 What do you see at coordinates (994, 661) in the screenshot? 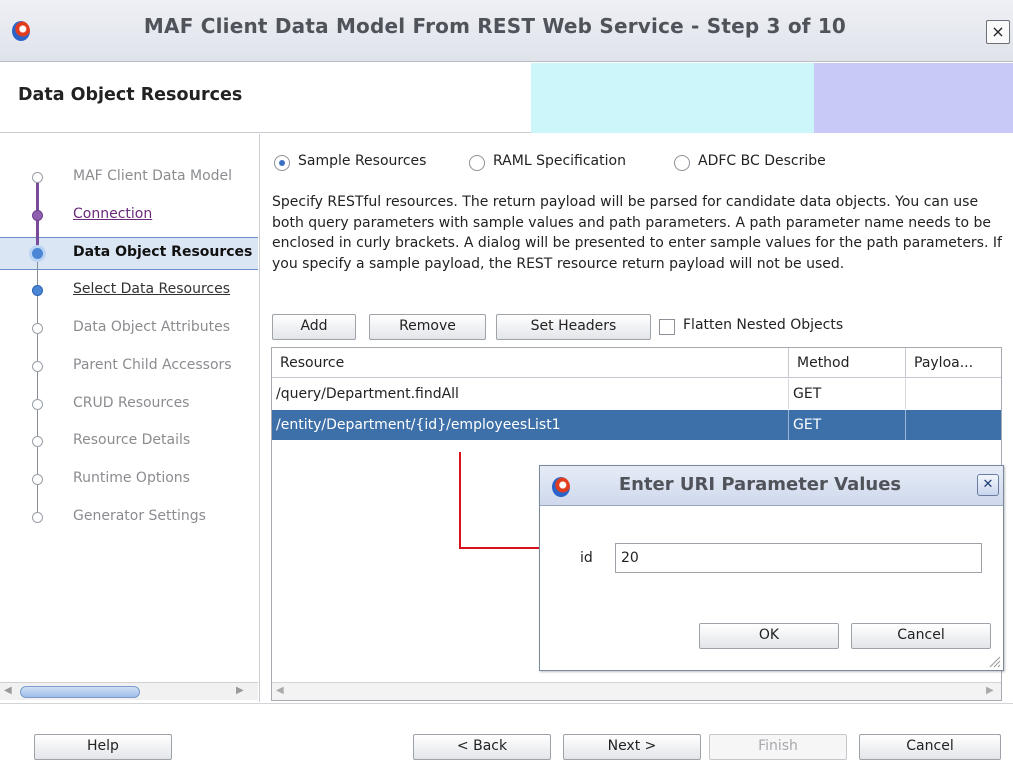
I see `resize-grip-icon` at bounding box center [994, 661].